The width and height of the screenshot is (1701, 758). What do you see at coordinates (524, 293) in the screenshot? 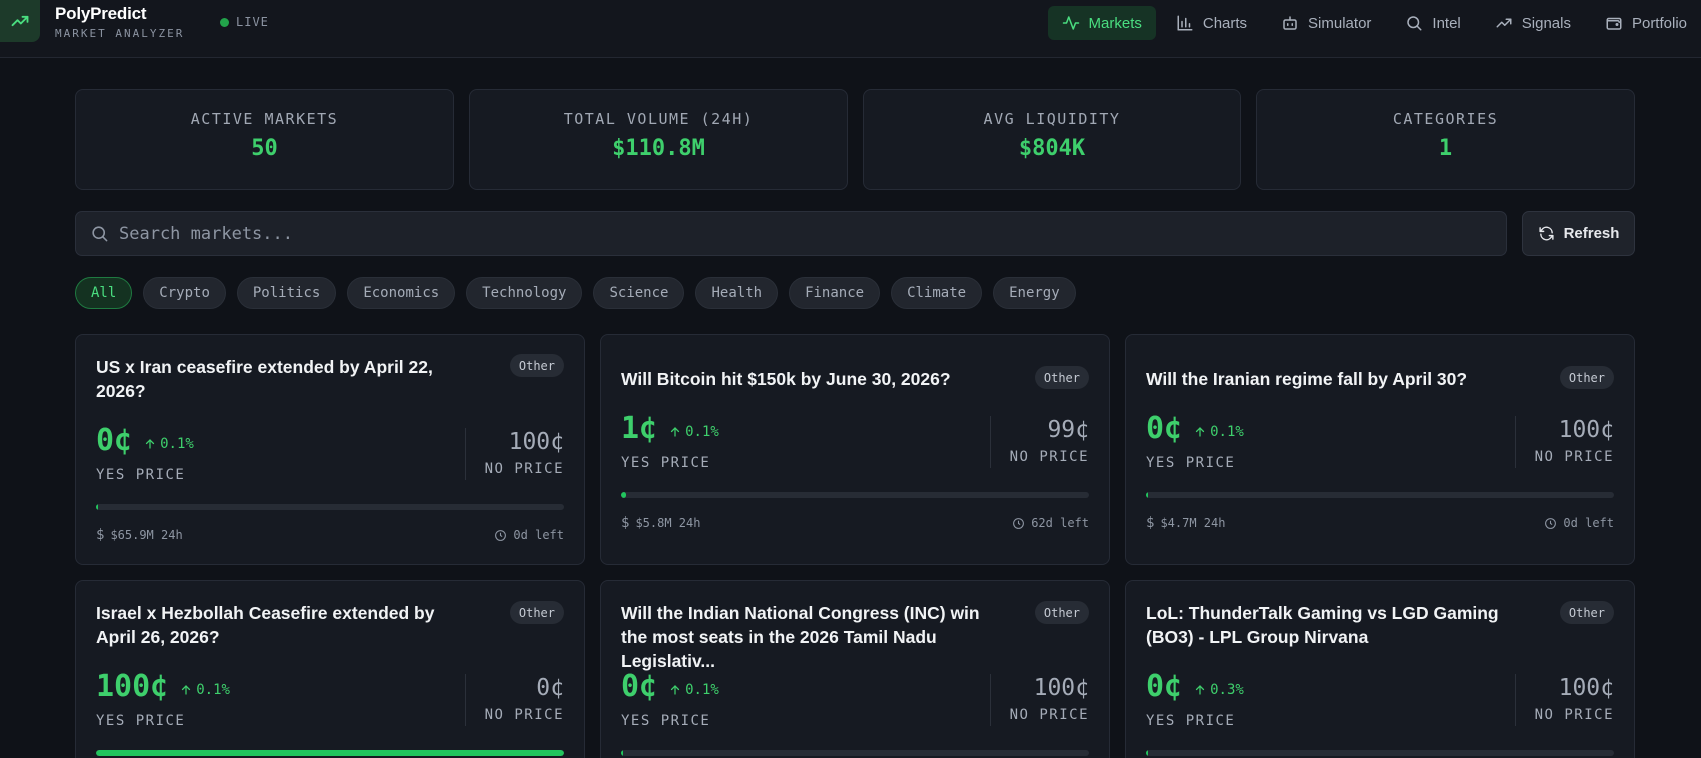
I see `chip-technology: Technology` at bounding box center [524, 293].